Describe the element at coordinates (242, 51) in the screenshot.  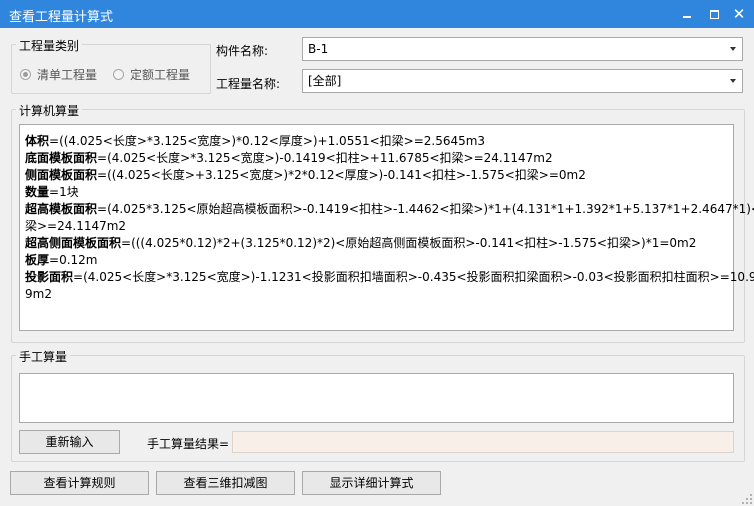
I see `component-name-label: 构件名称:` at that location.